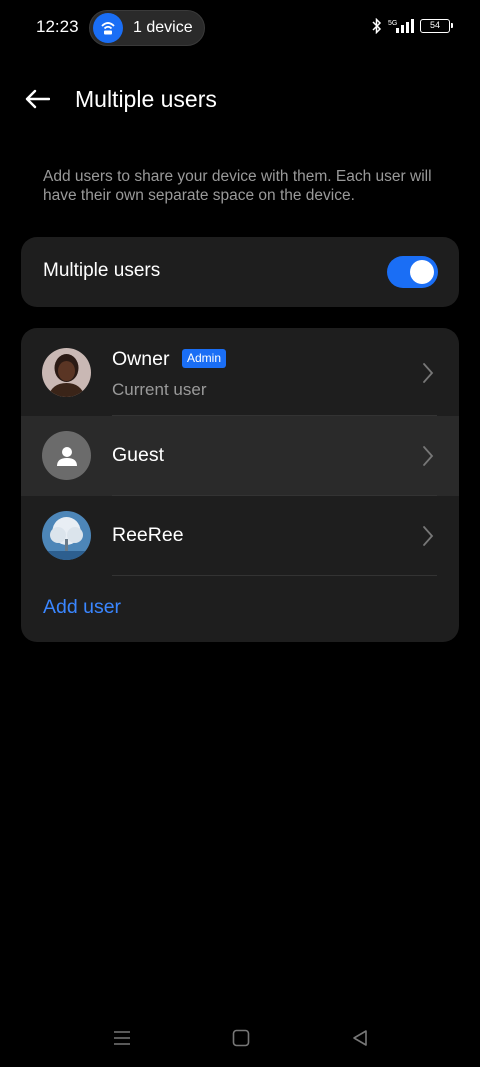  What do you see at coordinates (240, 28) in the screenshot?
I see `status-bar: 12:23 1 device 5G 54` at bounding box center [240, 28].